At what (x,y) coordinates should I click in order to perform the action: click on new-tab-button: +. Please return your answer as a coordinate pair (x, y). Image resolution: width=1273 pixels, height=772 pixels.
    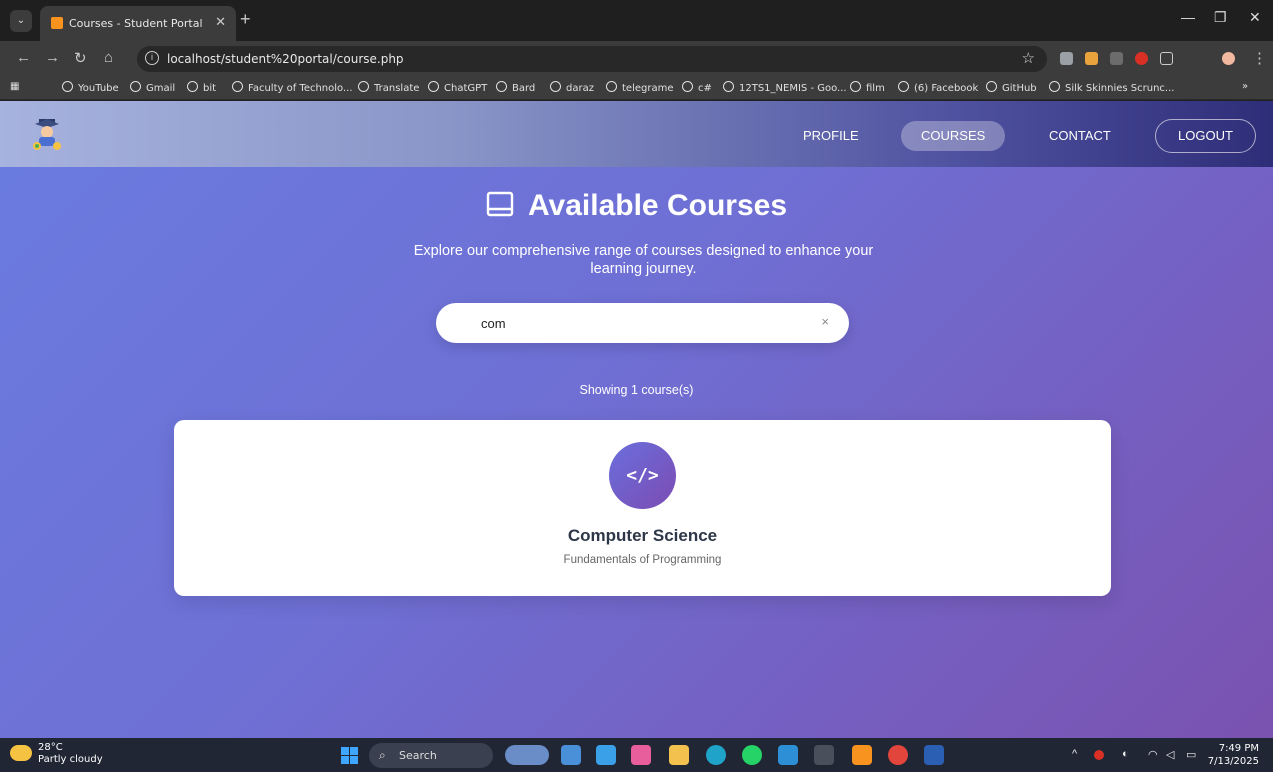
    Looking at the image, I should click on (245, 19).